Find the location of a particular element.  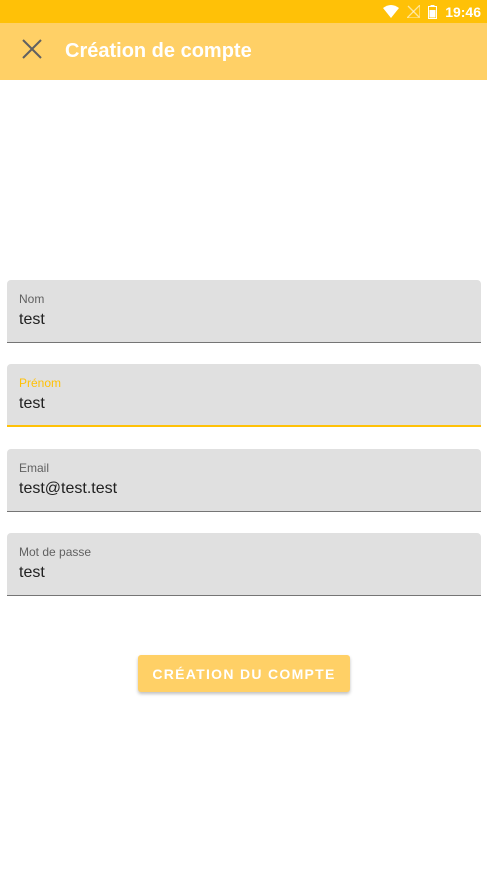

prenom-label: Prénom is located at coordinates (40, 383).